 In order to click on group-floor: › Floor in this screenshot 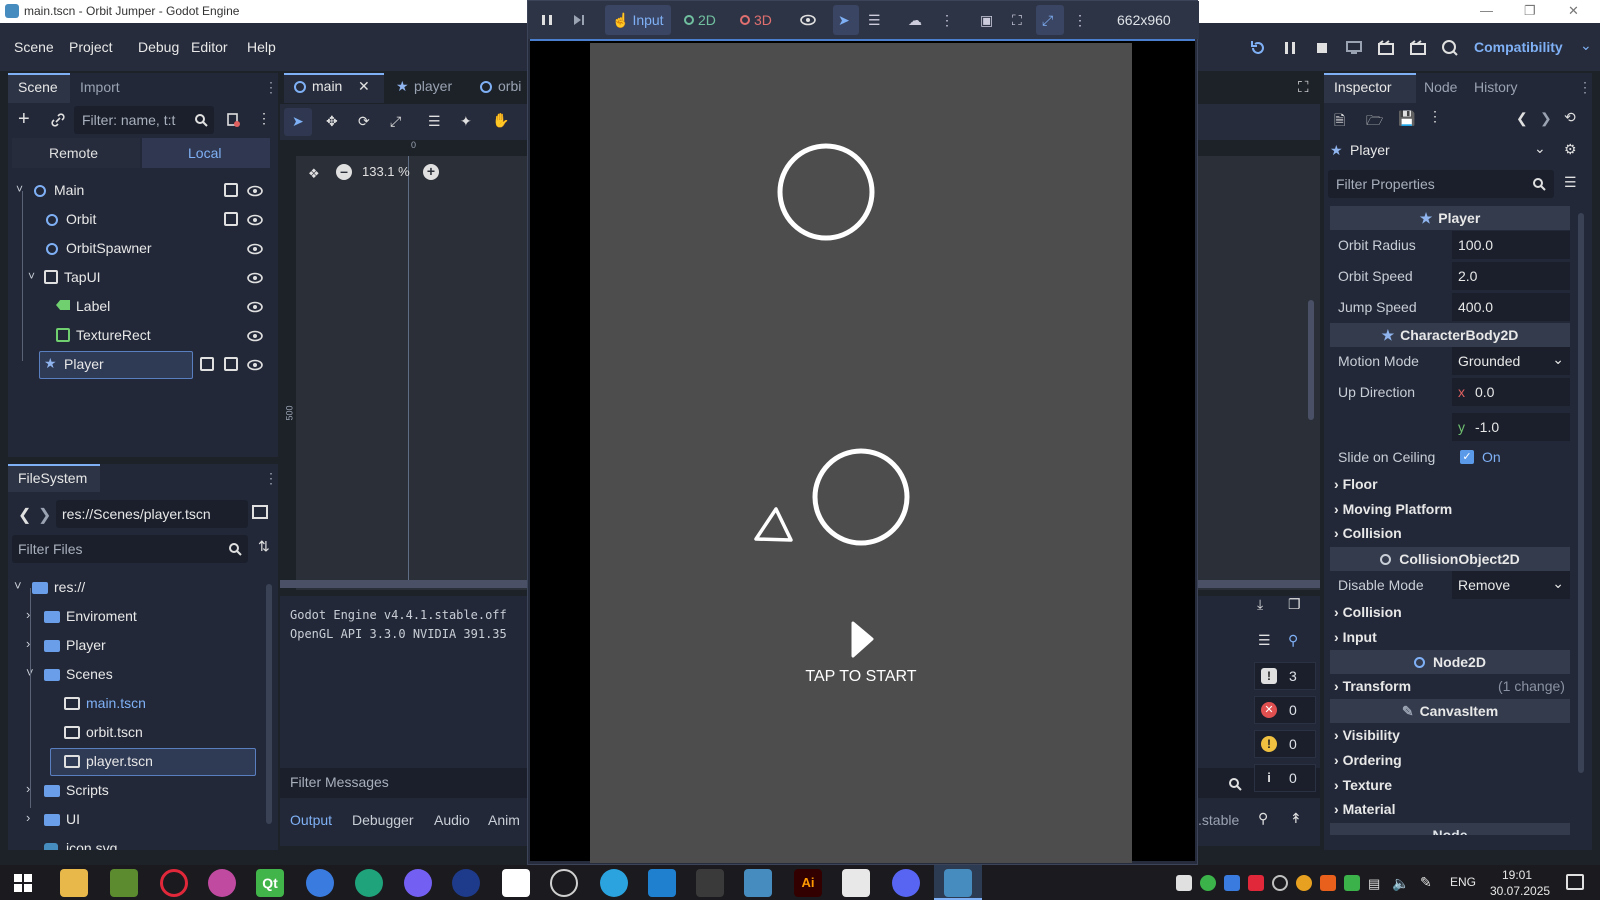, I will do `click(1356, 484)`.